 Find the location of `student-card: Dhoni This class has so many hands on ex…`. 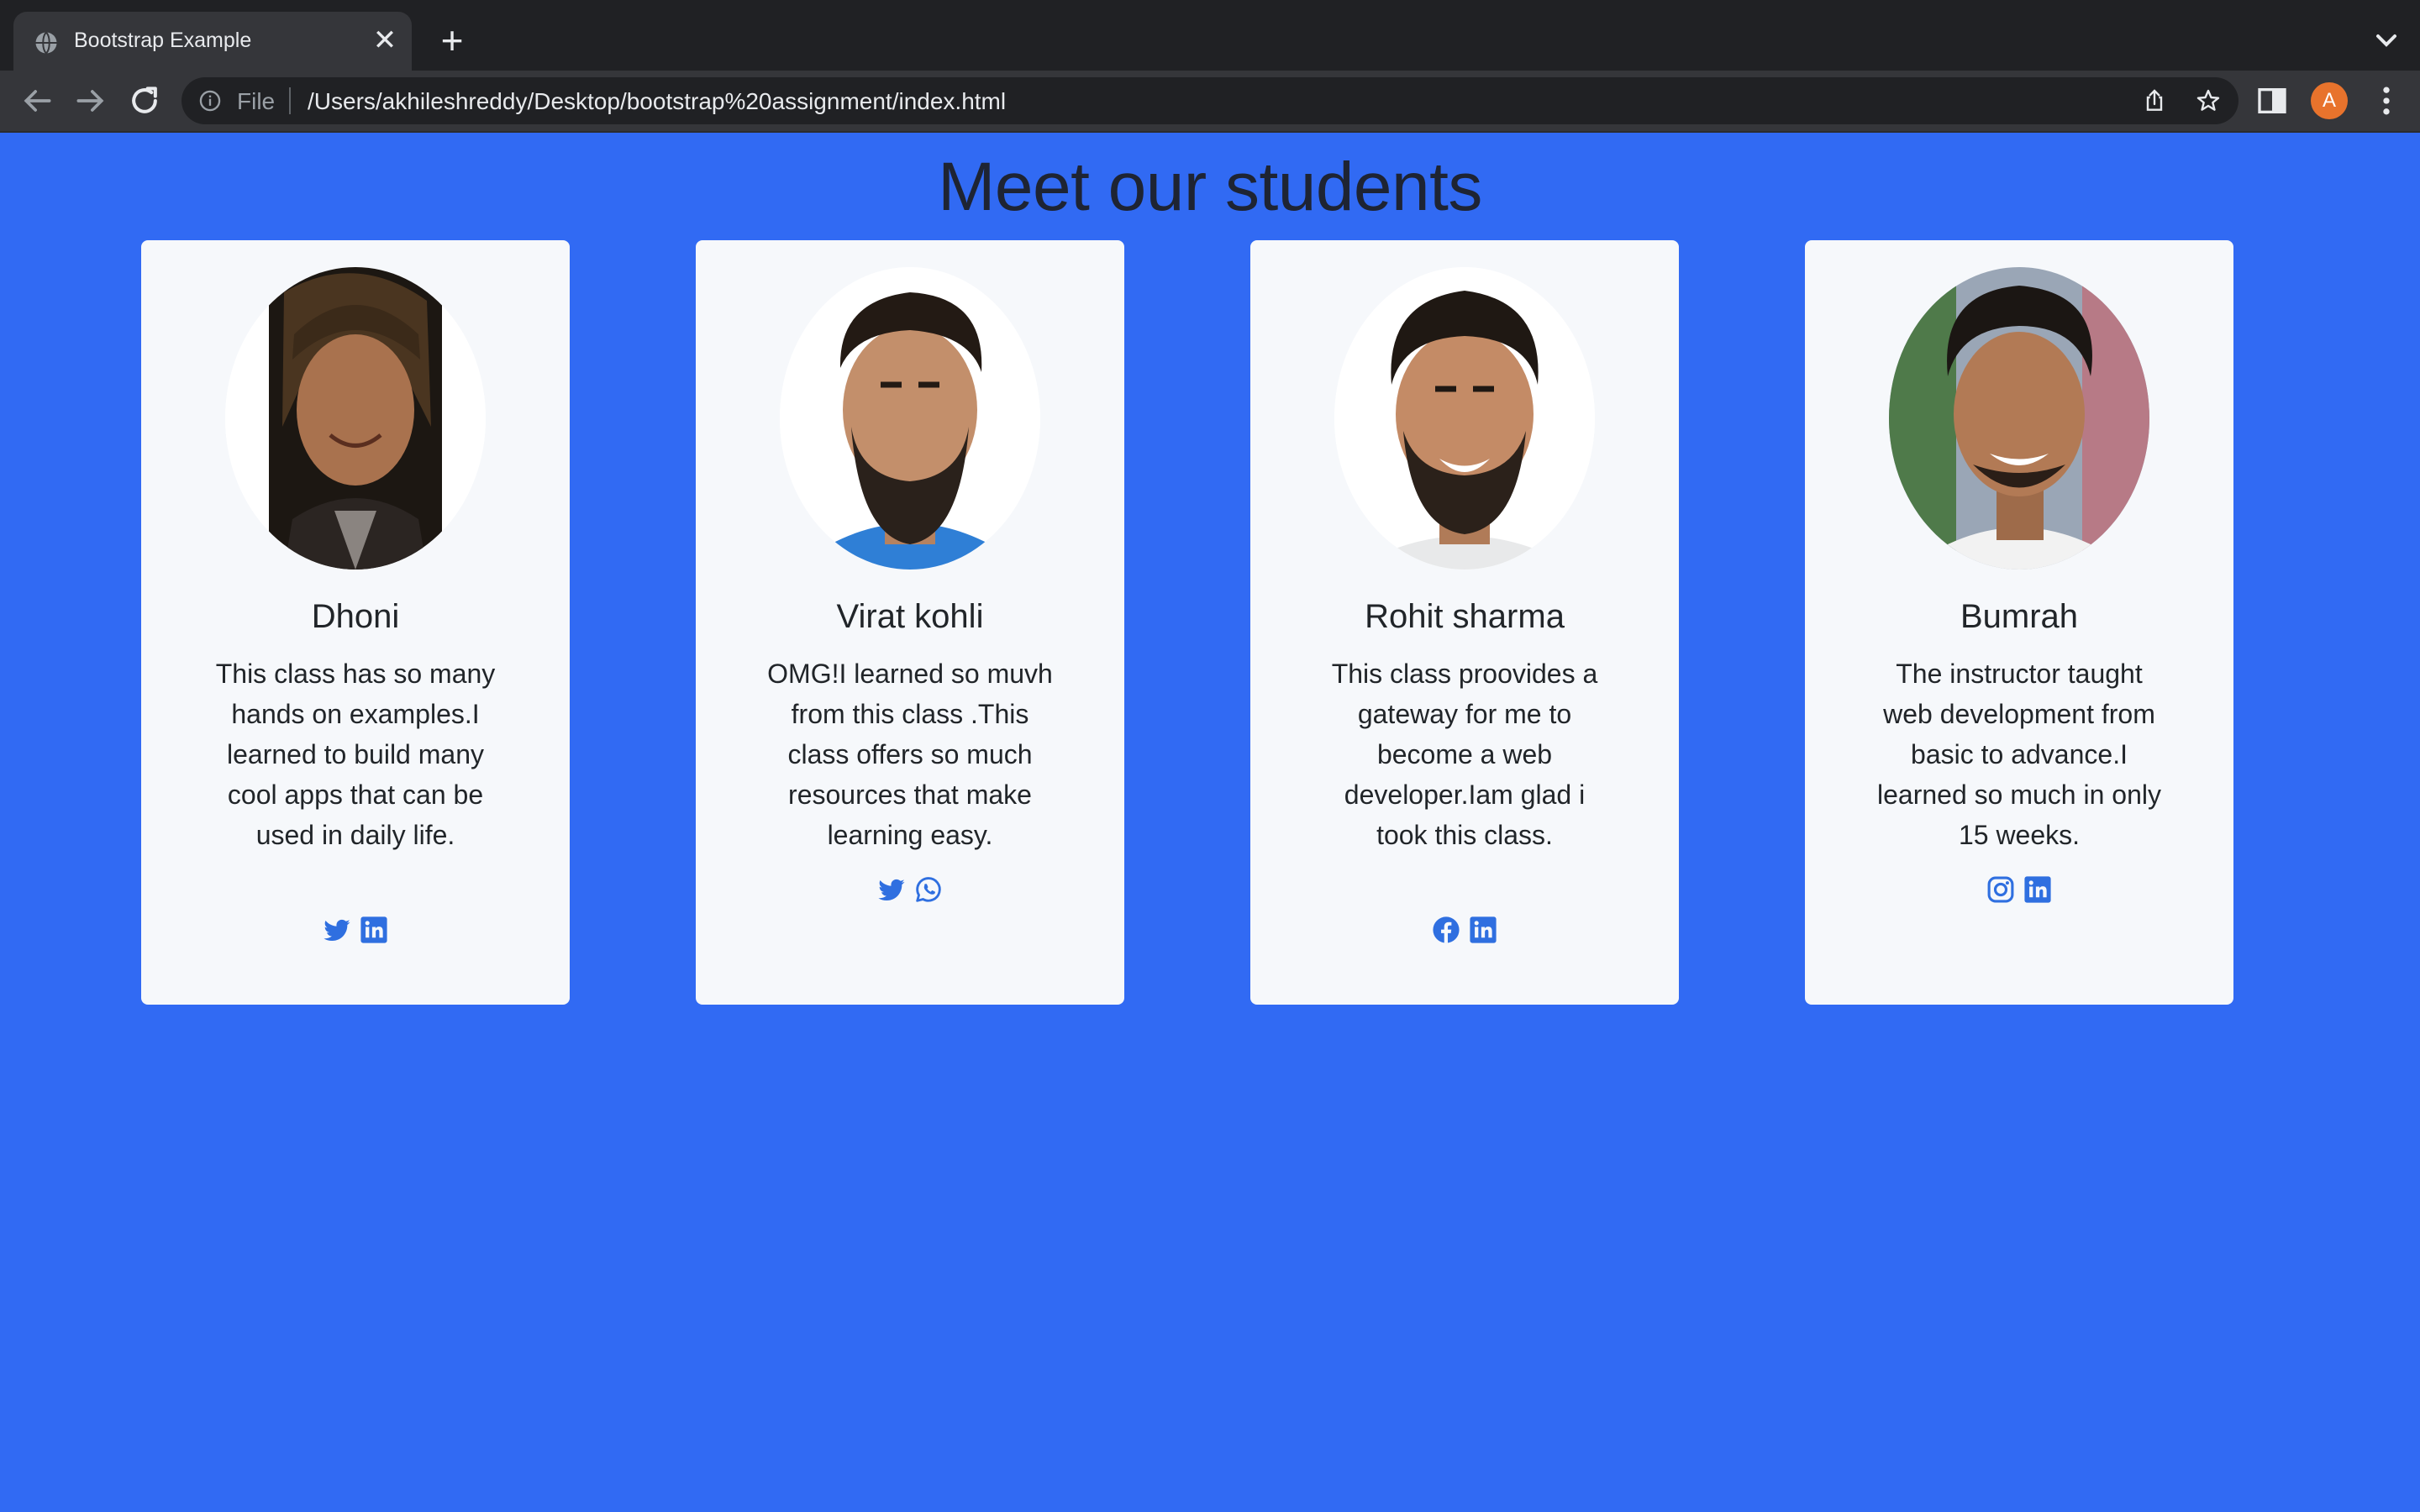

student-card: Dhoni This class has so many hands on ex… is located at coordinates (355, 622).